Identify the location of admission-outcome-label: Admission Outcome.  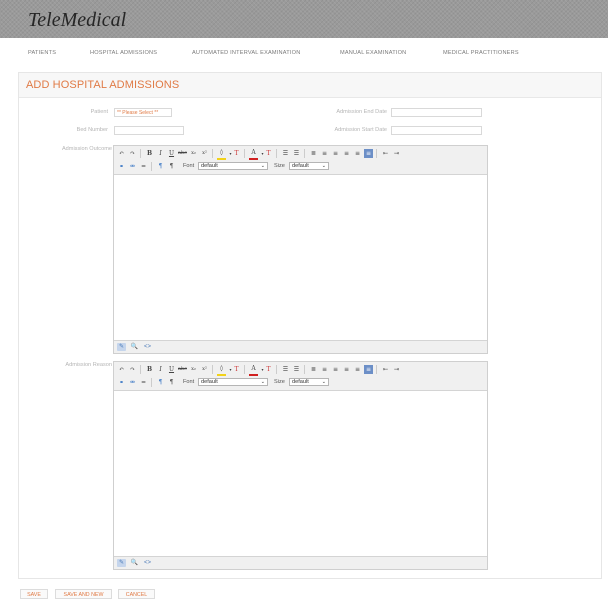
(86, 149).